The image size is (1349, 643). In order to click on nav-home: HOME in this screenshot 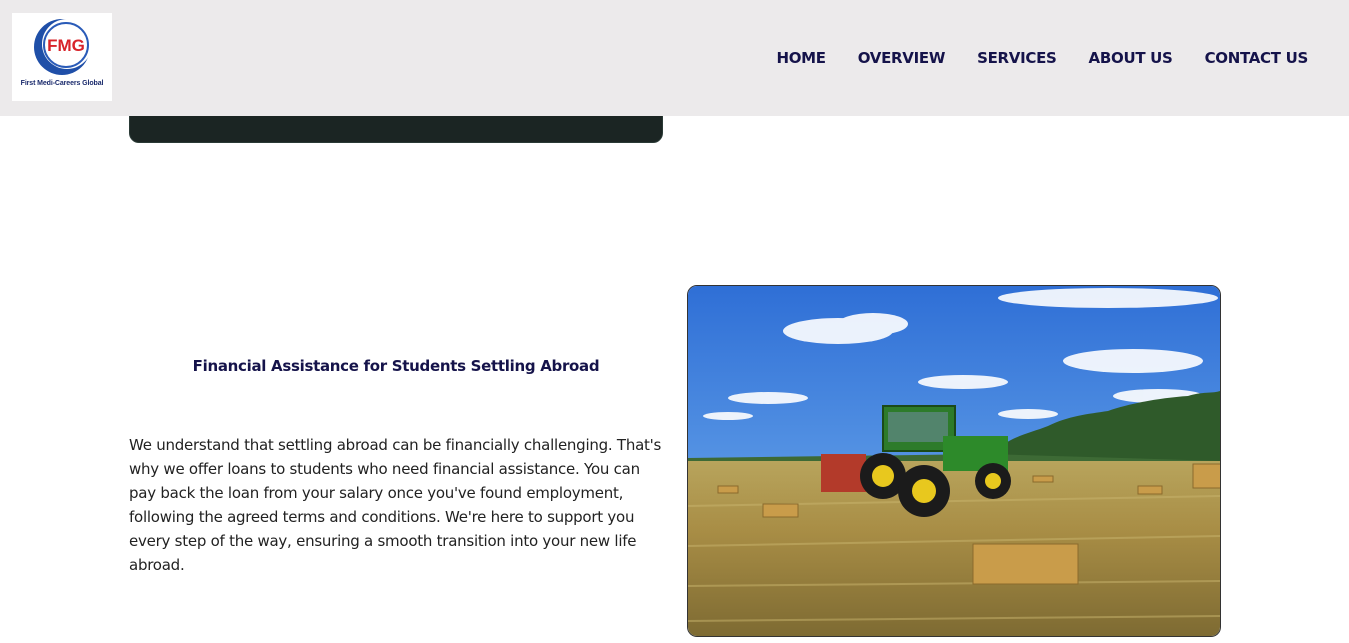, I will do `click(801, 58)`.